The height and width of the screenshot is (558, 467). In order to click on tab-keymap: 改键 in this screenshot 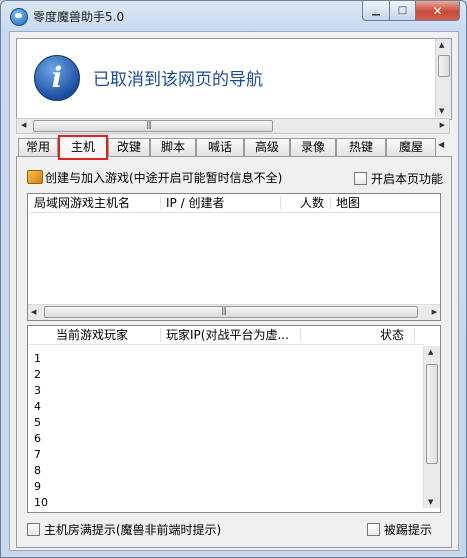, I will do `click(129, 147)`.